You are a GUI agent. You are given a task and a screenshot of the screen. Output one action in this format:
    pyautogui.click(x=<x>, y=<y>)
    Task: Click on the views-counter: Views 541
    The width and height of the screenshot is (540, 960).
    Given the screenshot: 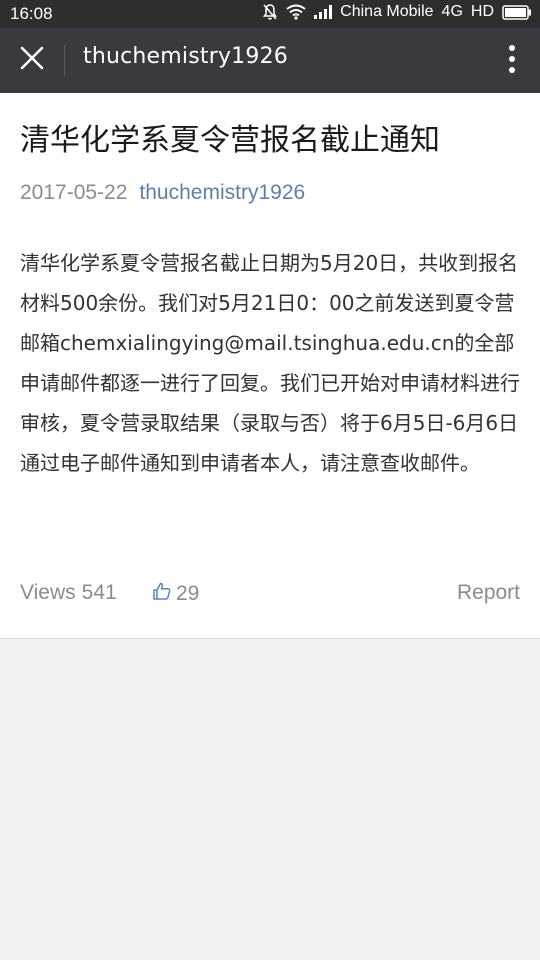 What is the action you would take?
    pyautogui.click(x=68, y=593)
    